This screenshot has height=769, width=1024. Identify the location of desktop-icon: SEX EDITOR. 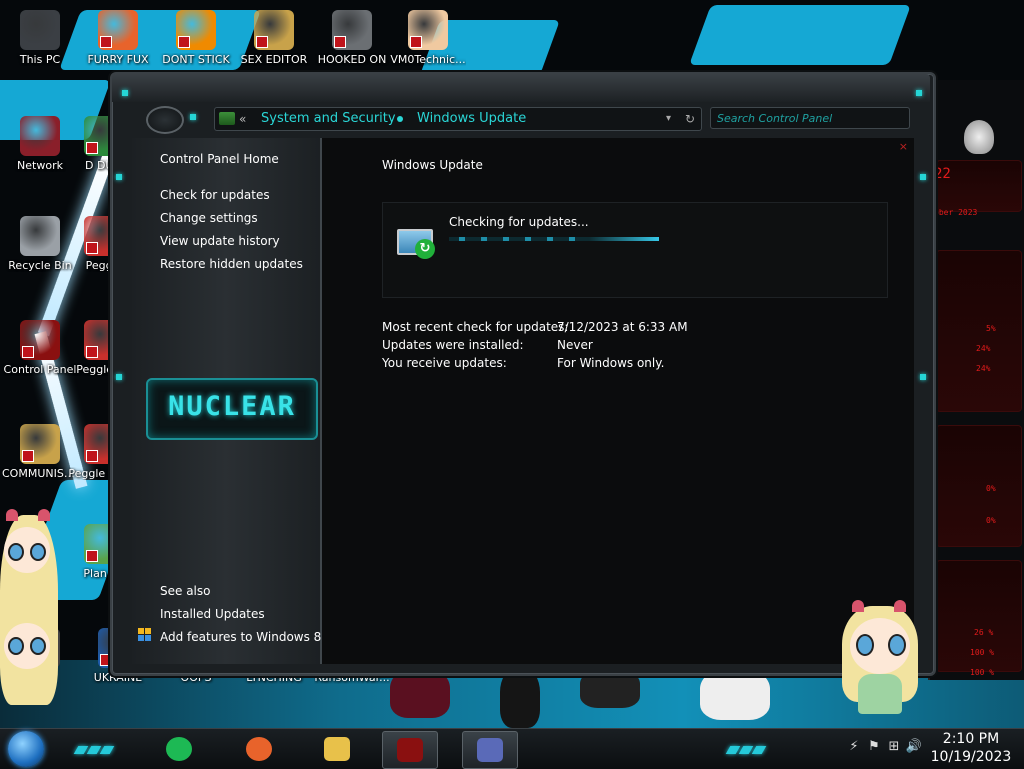
(274, 38).